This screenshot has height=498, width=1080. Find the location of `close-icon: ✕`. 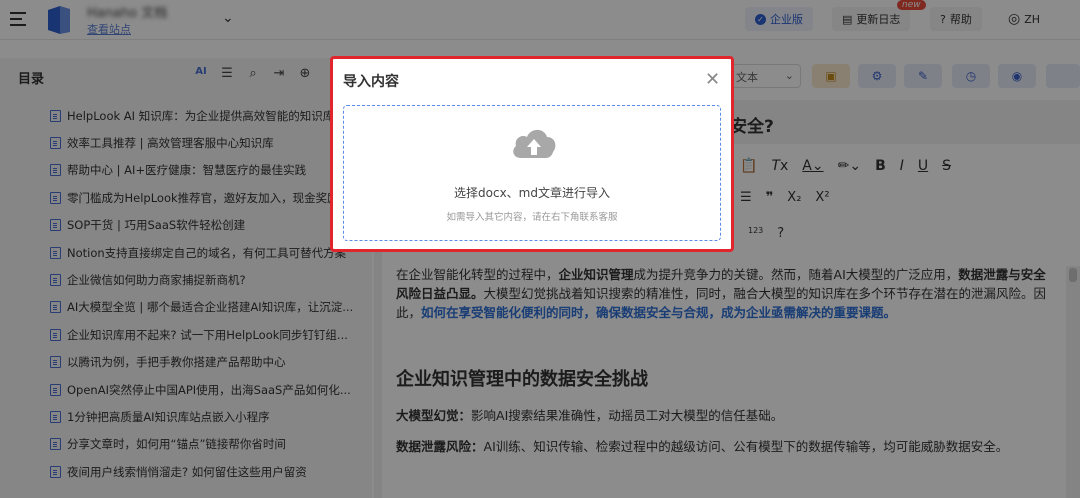

close-icon: ✕ is located at coordinates (712, 79).